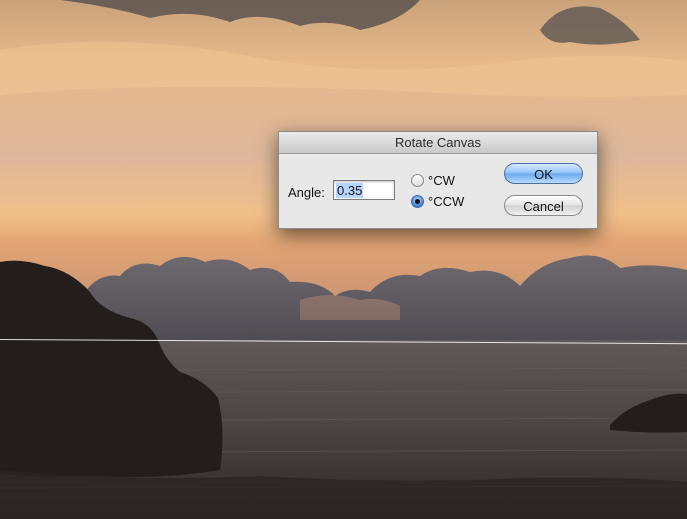 The width and height of the screenshot is (687, 519). I want to click on radio-option-ccw: °CCW, so click(437, 201).